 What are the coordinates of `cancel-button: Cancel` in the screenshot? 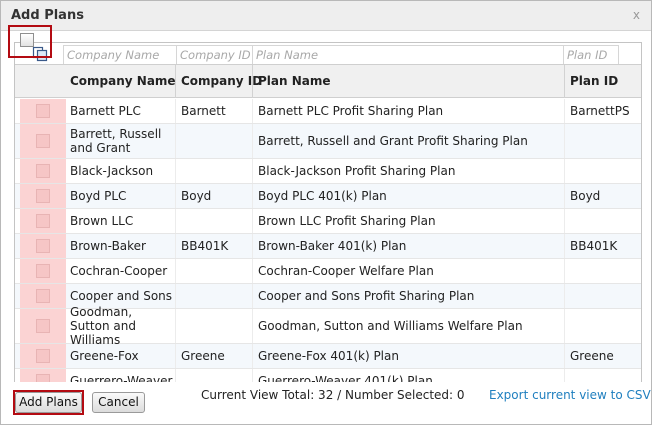 It's located at (118, 402).